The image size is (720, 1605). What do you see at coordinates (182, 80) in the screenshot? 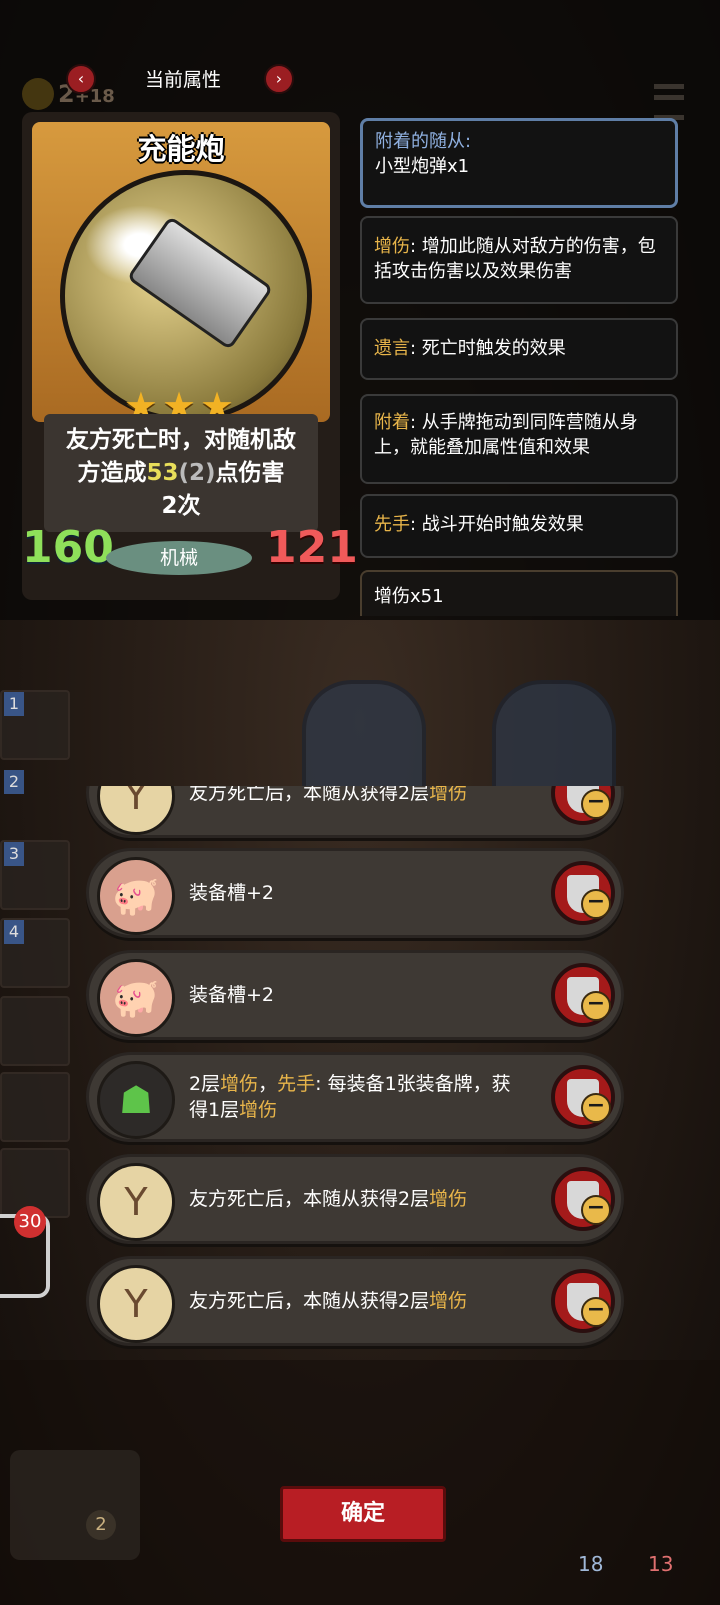
I see `page-title: 当前属性` at bounding box center [182, 80].